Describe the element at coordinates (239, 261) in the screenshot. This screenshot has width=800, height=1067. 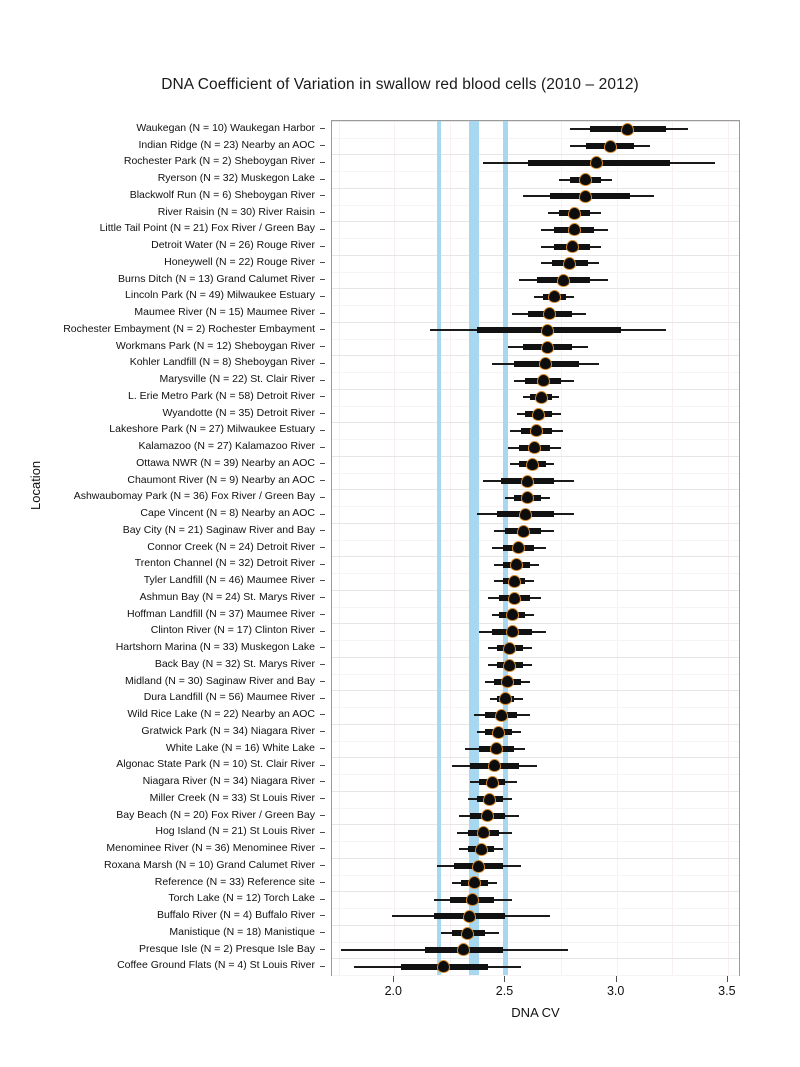
I see `y-axis-tick-label: Honeywell (N = 22) Rouge River` at that location.